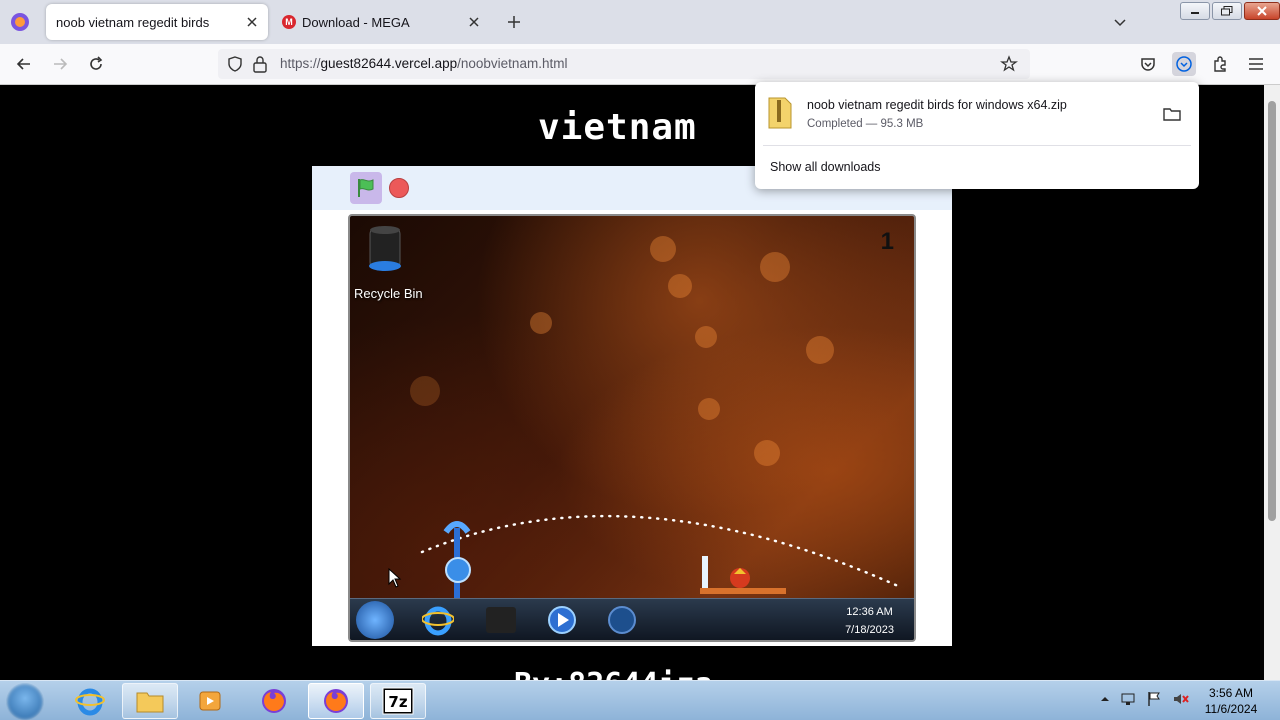 The width and height of the screenshot is (1280, 720). What do you see at coordinates (869, 621) in the screenshot?
I see `emulated-clock: 12:36 AM 7/18/2023` at bounding box center [869, 621].